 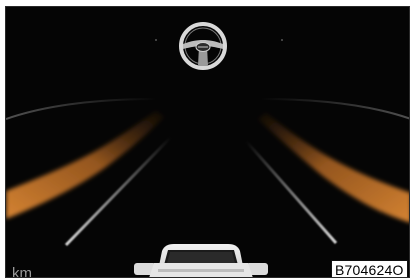 What do you see at coordinates (333, 168) in the screenshot?
I see `lane-glow-right` at bounding box center [333, 168].